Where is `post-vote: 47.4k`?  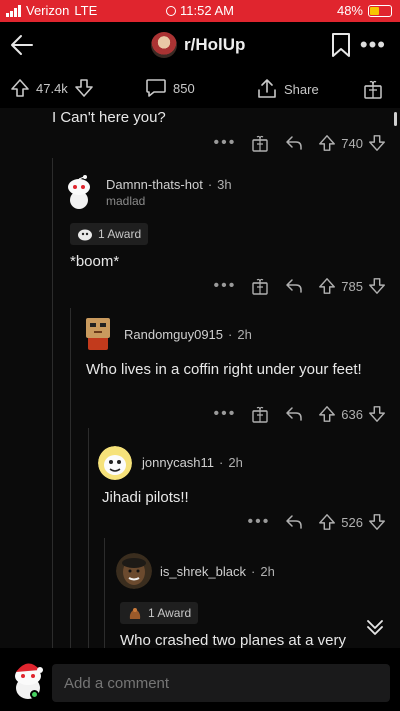
post-vote: 47.4k is located at coordinates (52, 88).